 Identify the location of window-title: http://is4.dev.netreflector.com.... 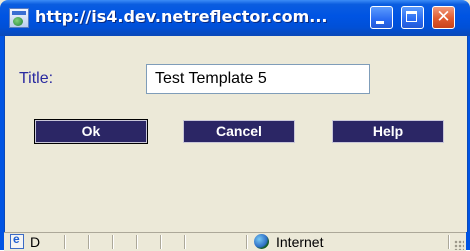
(181, 16).